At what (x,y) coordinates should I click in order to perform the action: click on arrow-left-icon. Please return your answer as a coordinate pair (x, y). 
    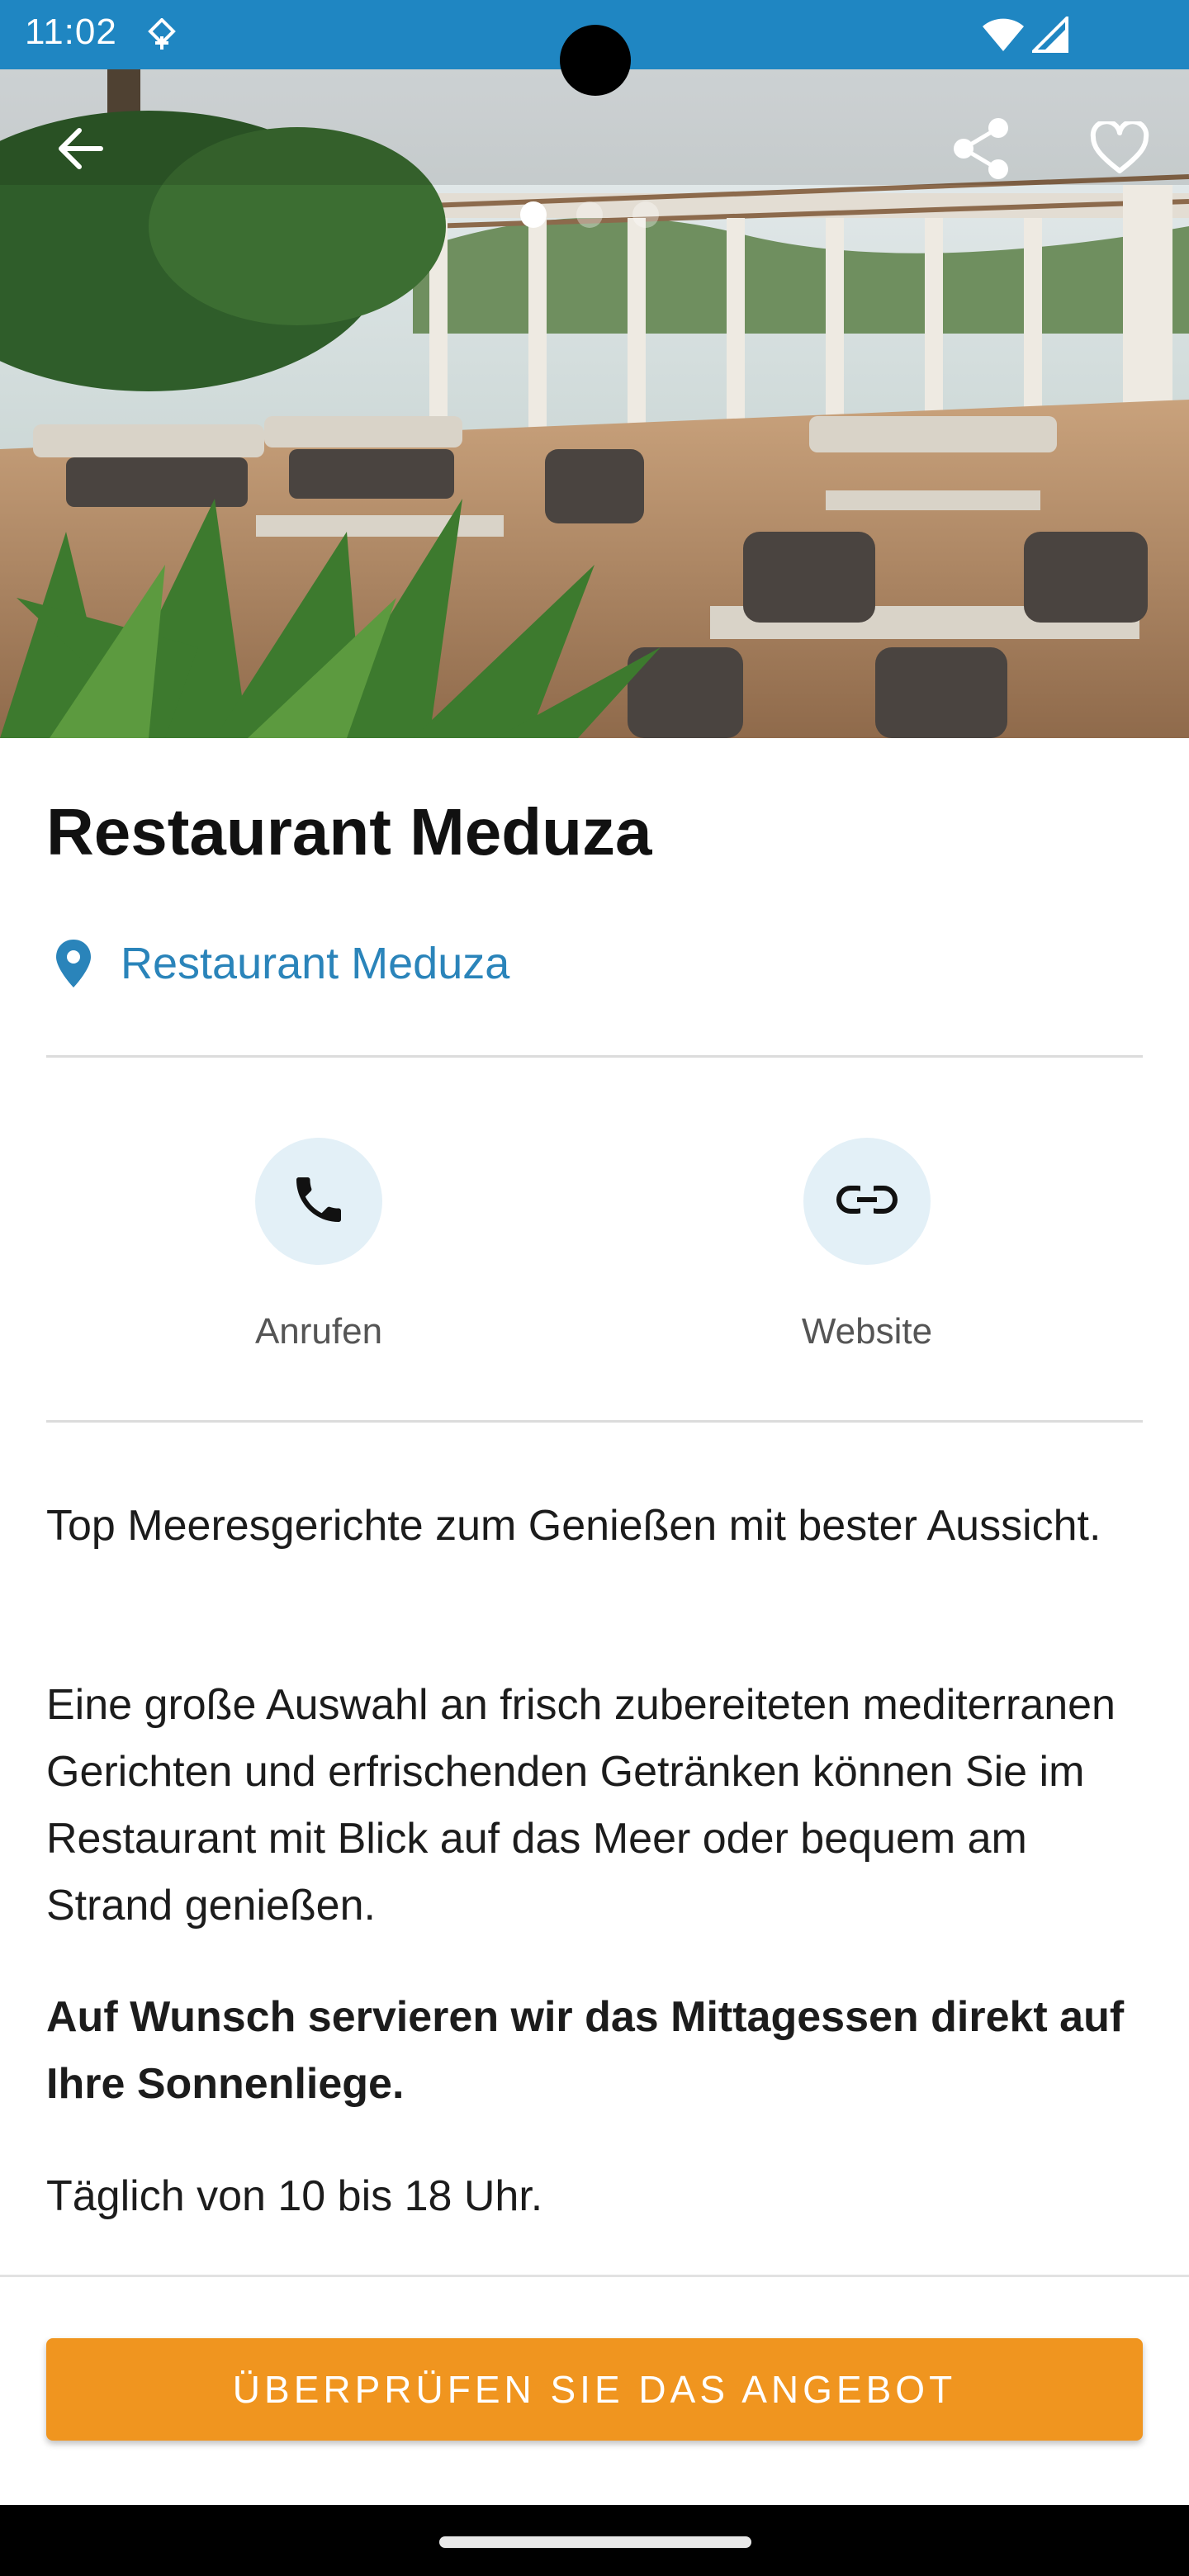
    Looking at the image, I should click on (80, 150).